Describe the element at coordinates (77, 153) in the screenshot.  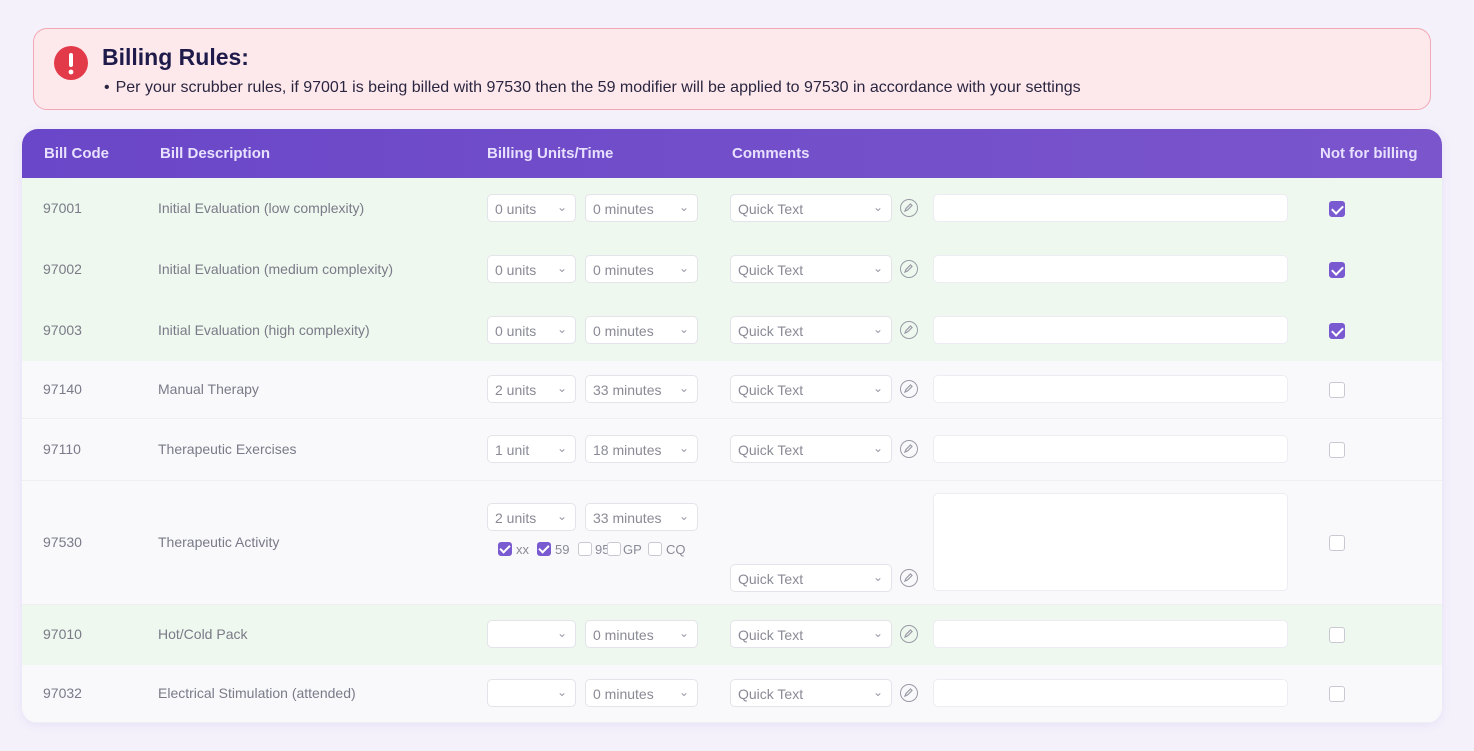
I see `col-bill-code: Bill Code` at that location.